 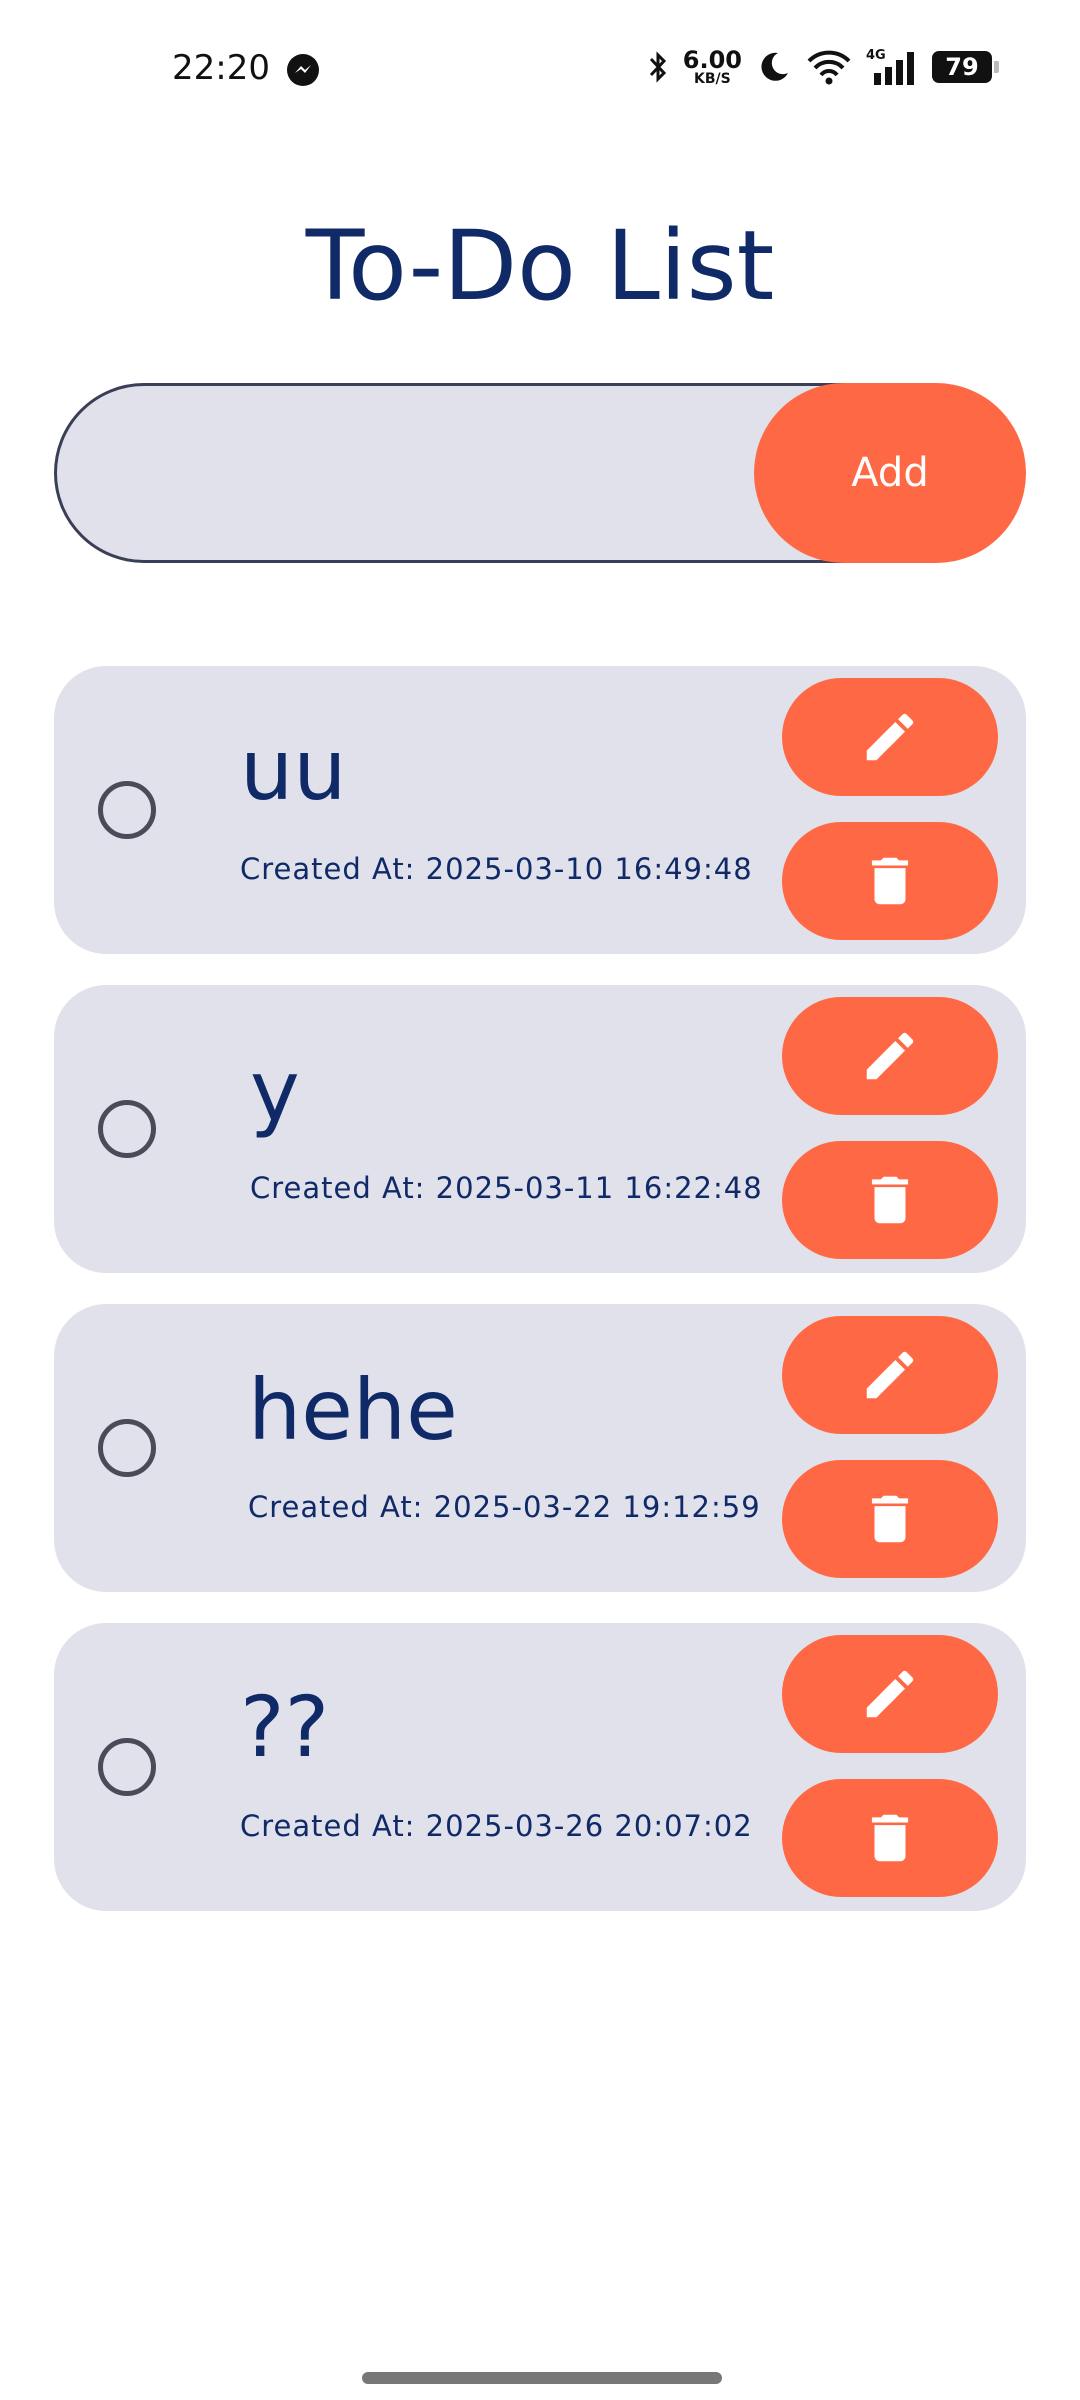 What do you see at coordinates (506, 1188) in the screenshot?
I see `todo-created-at: Created At: 2025-03-11 16:22:48` at bounding box center [506, 1188].